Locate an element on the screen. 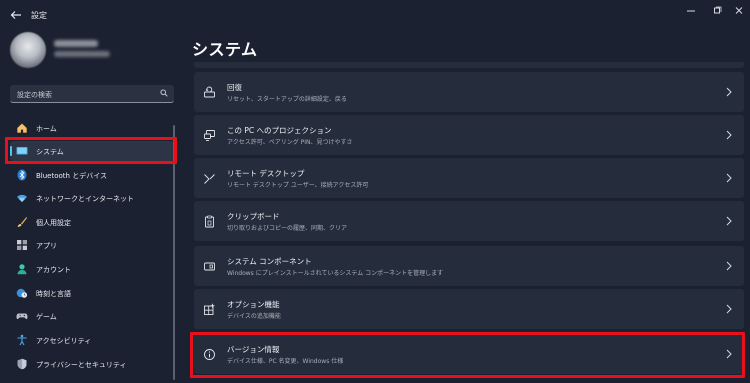  projection-icon is located at coordinates (209, 135).